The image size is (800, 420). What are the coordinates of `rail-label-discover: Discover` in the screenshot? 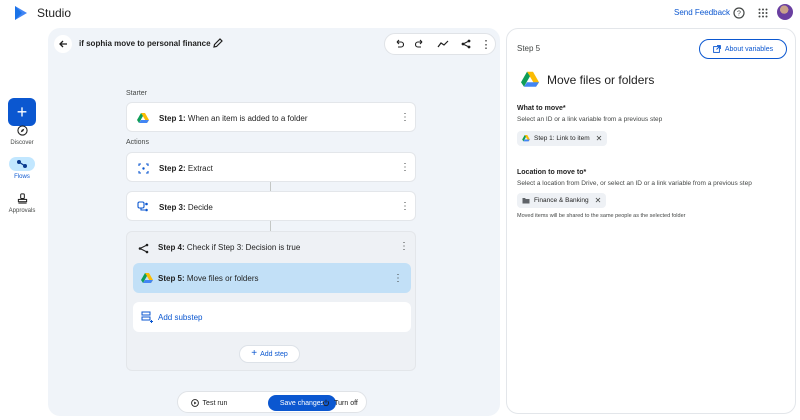 It's located at (22, 143).